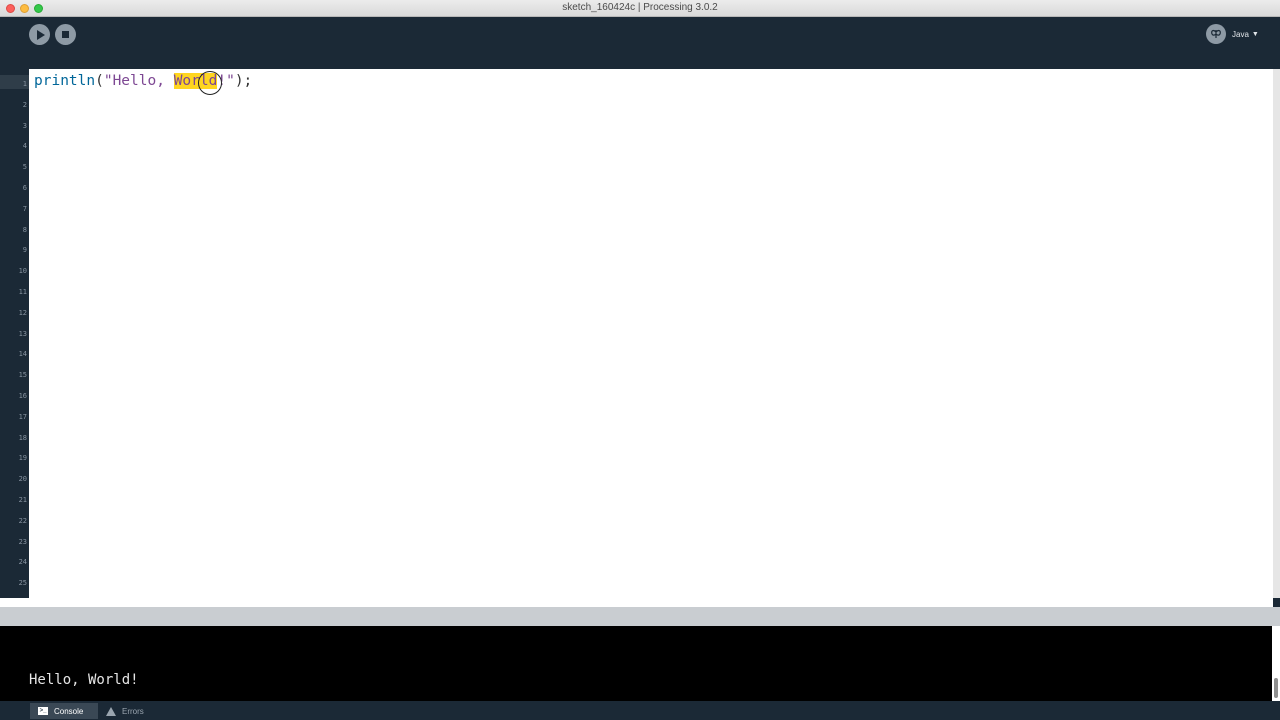 Image resolution: width=1280 pixels, height=720 pixels. Describe the element at coordinates (22, 354) in the screenshot. I see `line-number: 14` at that location.